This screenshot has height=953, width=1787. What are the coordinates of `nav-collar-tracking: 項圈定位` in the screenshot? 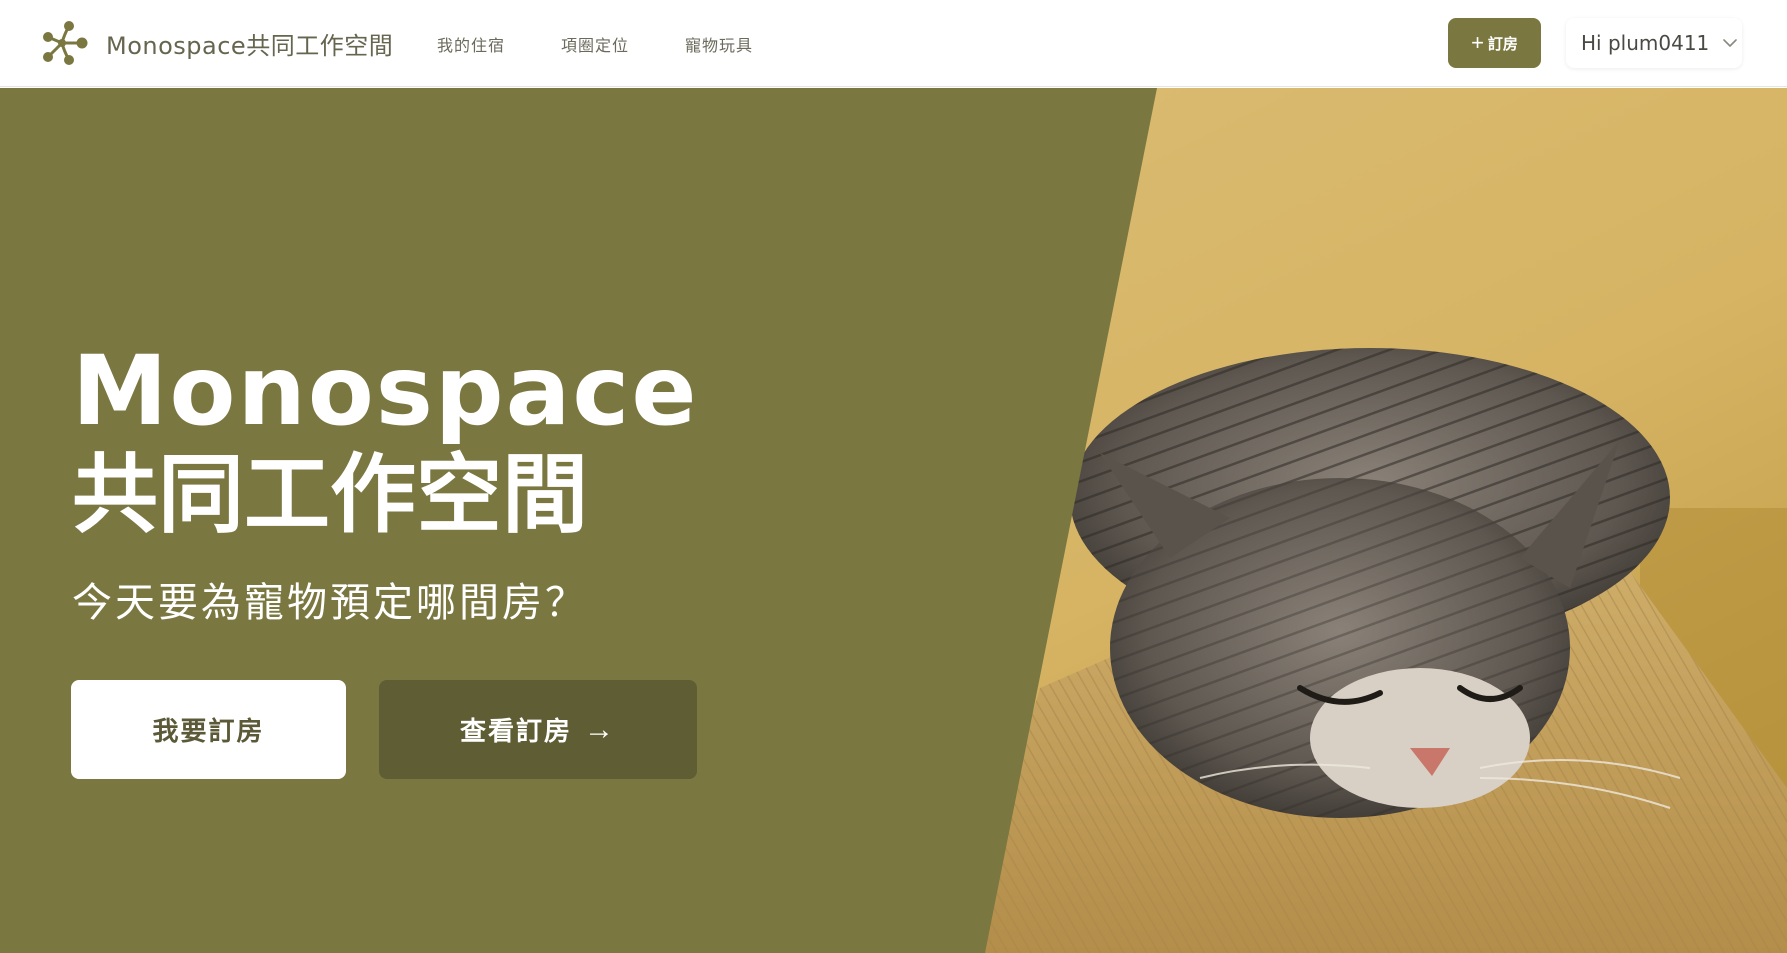 It's located at (595, 44).